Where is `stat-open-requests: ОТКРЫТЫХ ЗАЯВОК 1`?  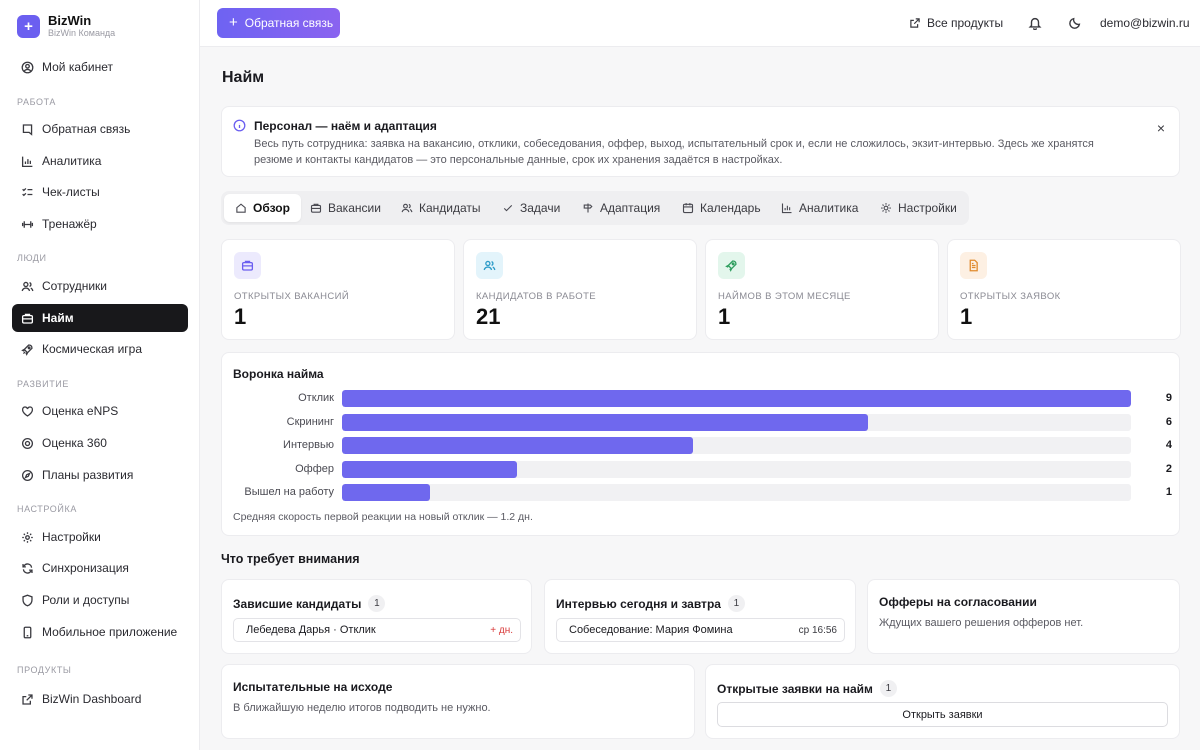
stat-open-requests: ОТКРЫТЫХ ЗАЯВОК 1 is located at coordinates (1064, 289).